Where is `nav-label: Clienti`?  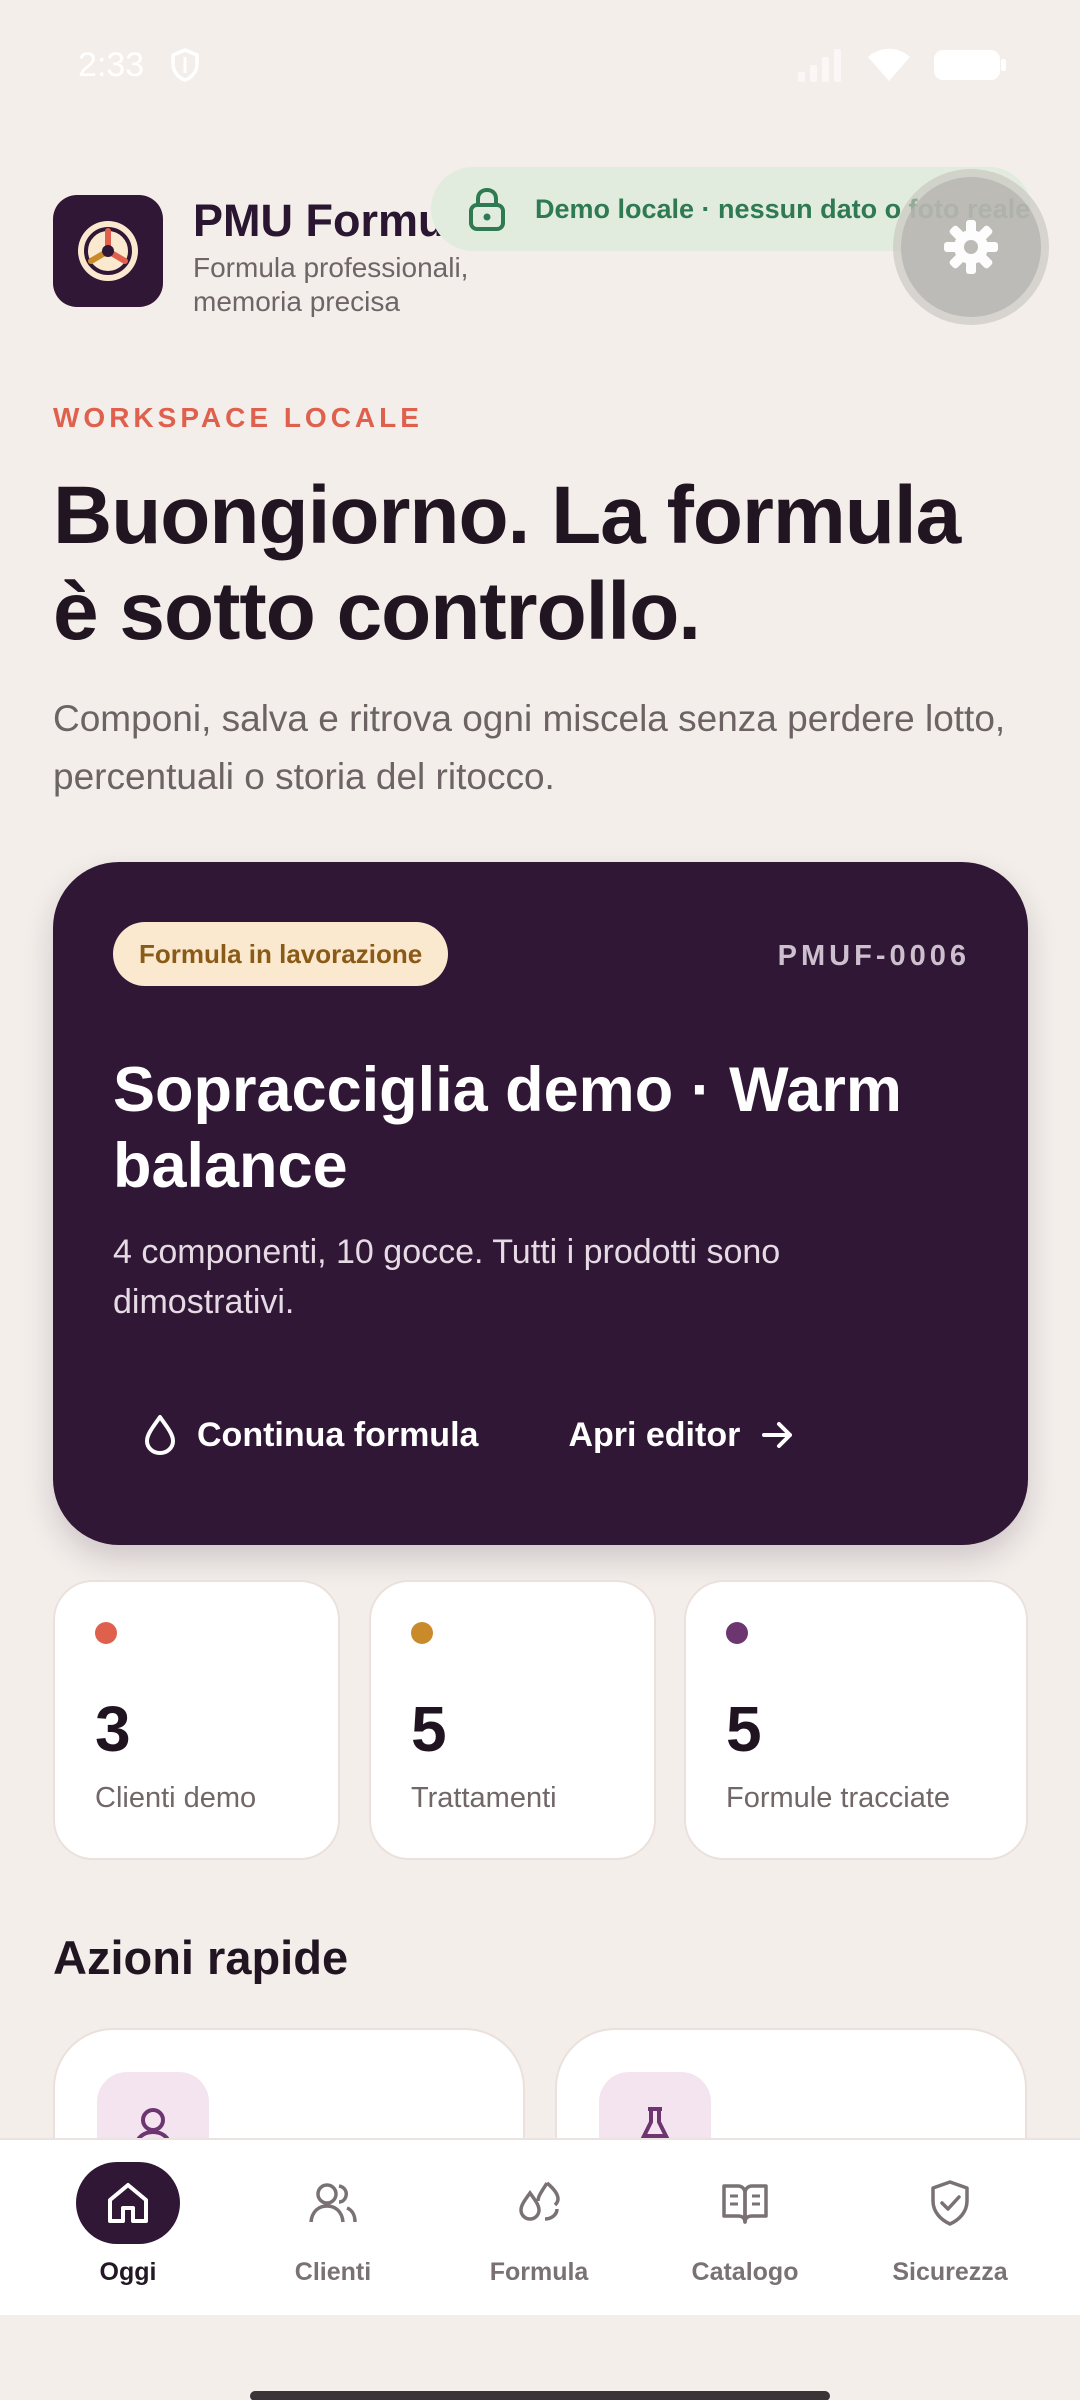 nav-label: Clienti is located at coordinates (333, 2272).